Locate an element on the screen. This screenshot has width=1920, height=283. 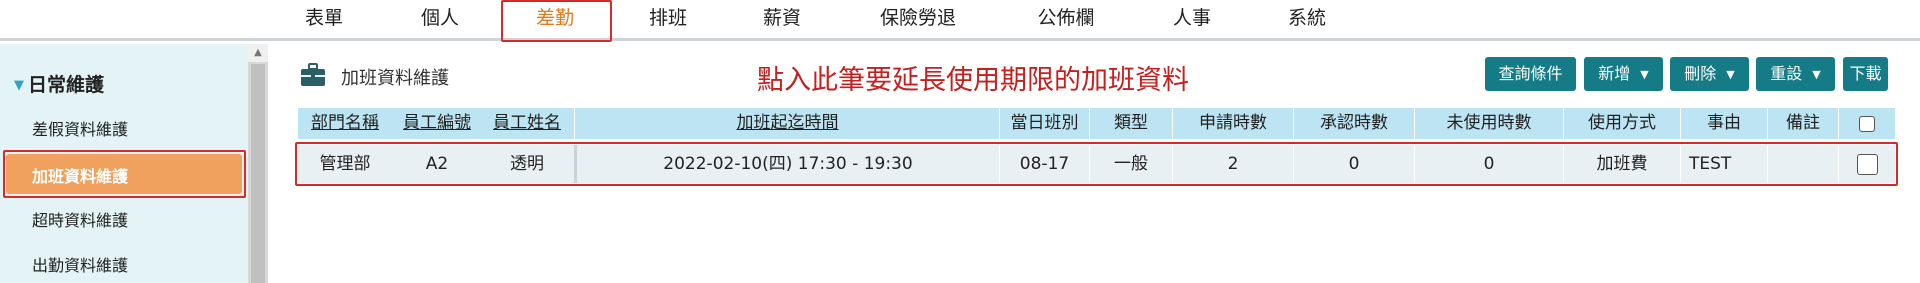
nav-item-form: 表單 is located at coordinates (324, 19).